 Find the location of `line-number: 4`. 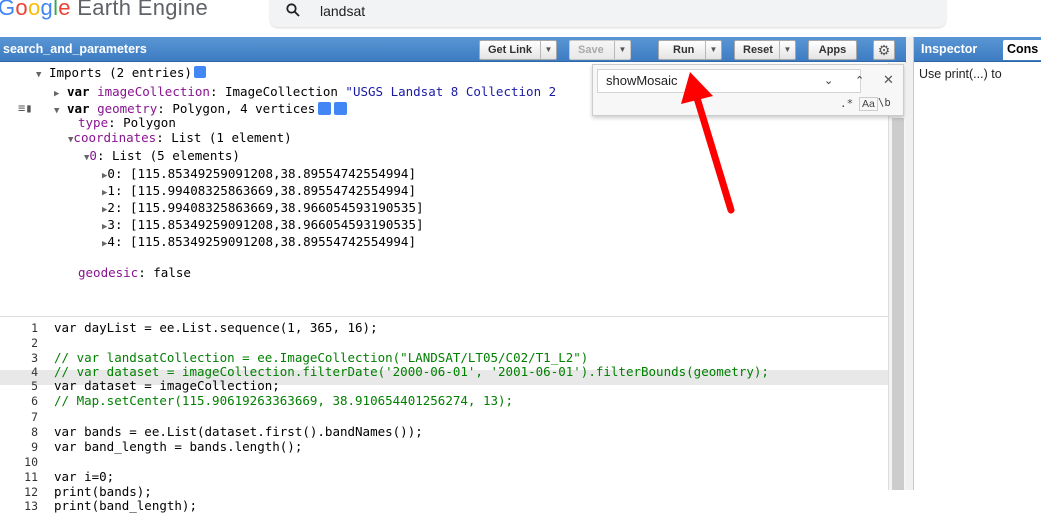

line-number: 4 is located at coordinates (34, 372).